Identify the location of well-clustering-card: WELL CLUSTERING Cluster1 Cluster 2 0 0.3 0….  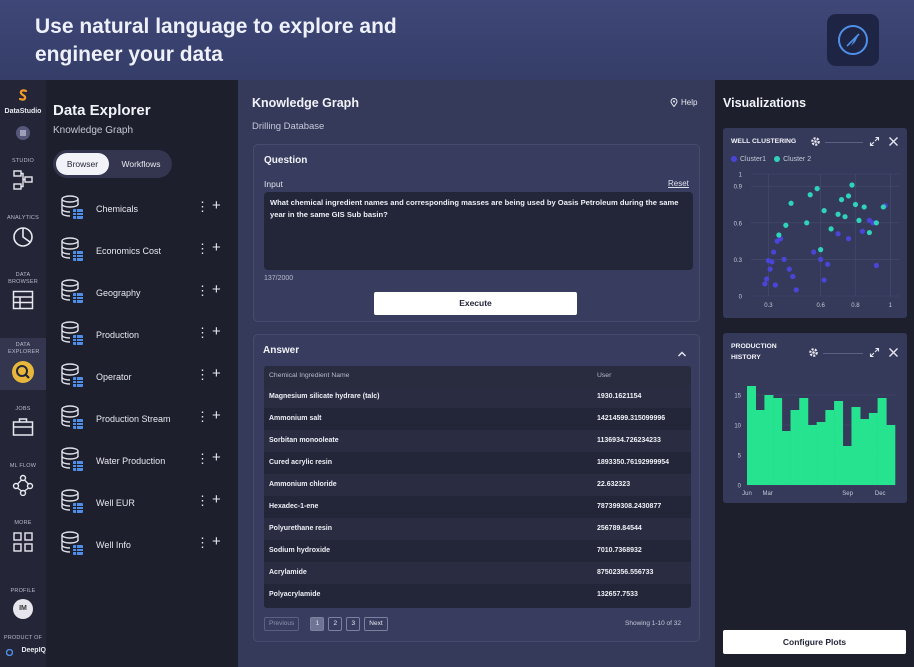
(815, 223).